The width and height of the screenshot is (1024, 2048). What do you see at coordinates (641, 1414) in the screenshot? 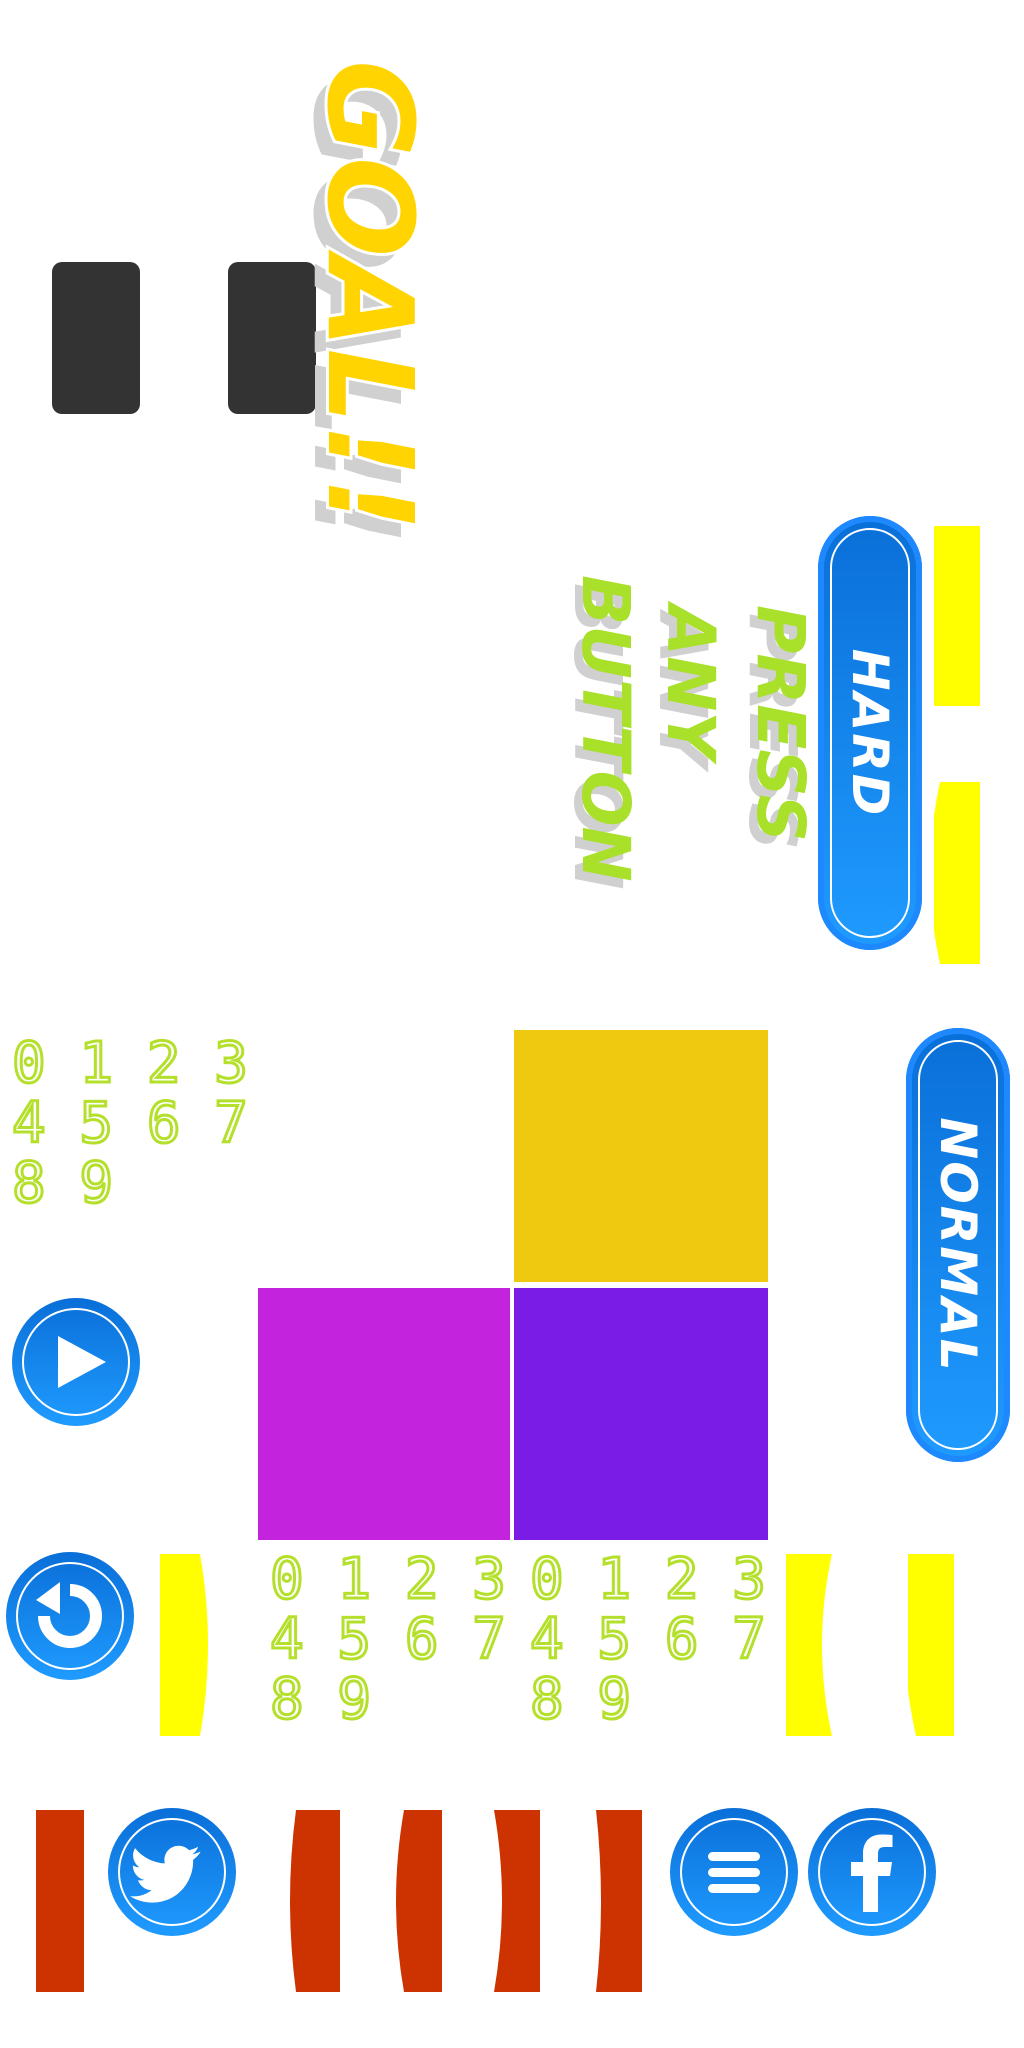
I see `block-purple` at bounding box center [641, 1414].